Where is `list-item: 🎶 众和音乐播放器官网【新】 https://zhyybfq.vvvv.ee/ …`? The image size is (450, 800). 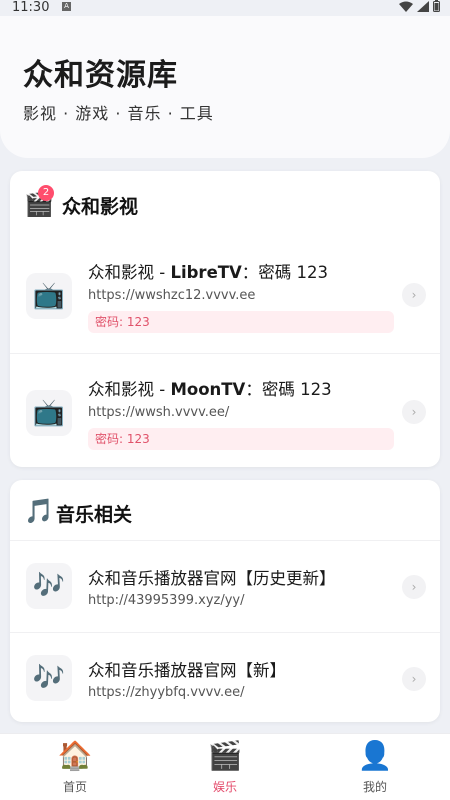 list-item: 🎶 众和音乐播放器官网【新】 https://zhyybfq.vvvv.ee/ … is located at coordinates (225, 677).